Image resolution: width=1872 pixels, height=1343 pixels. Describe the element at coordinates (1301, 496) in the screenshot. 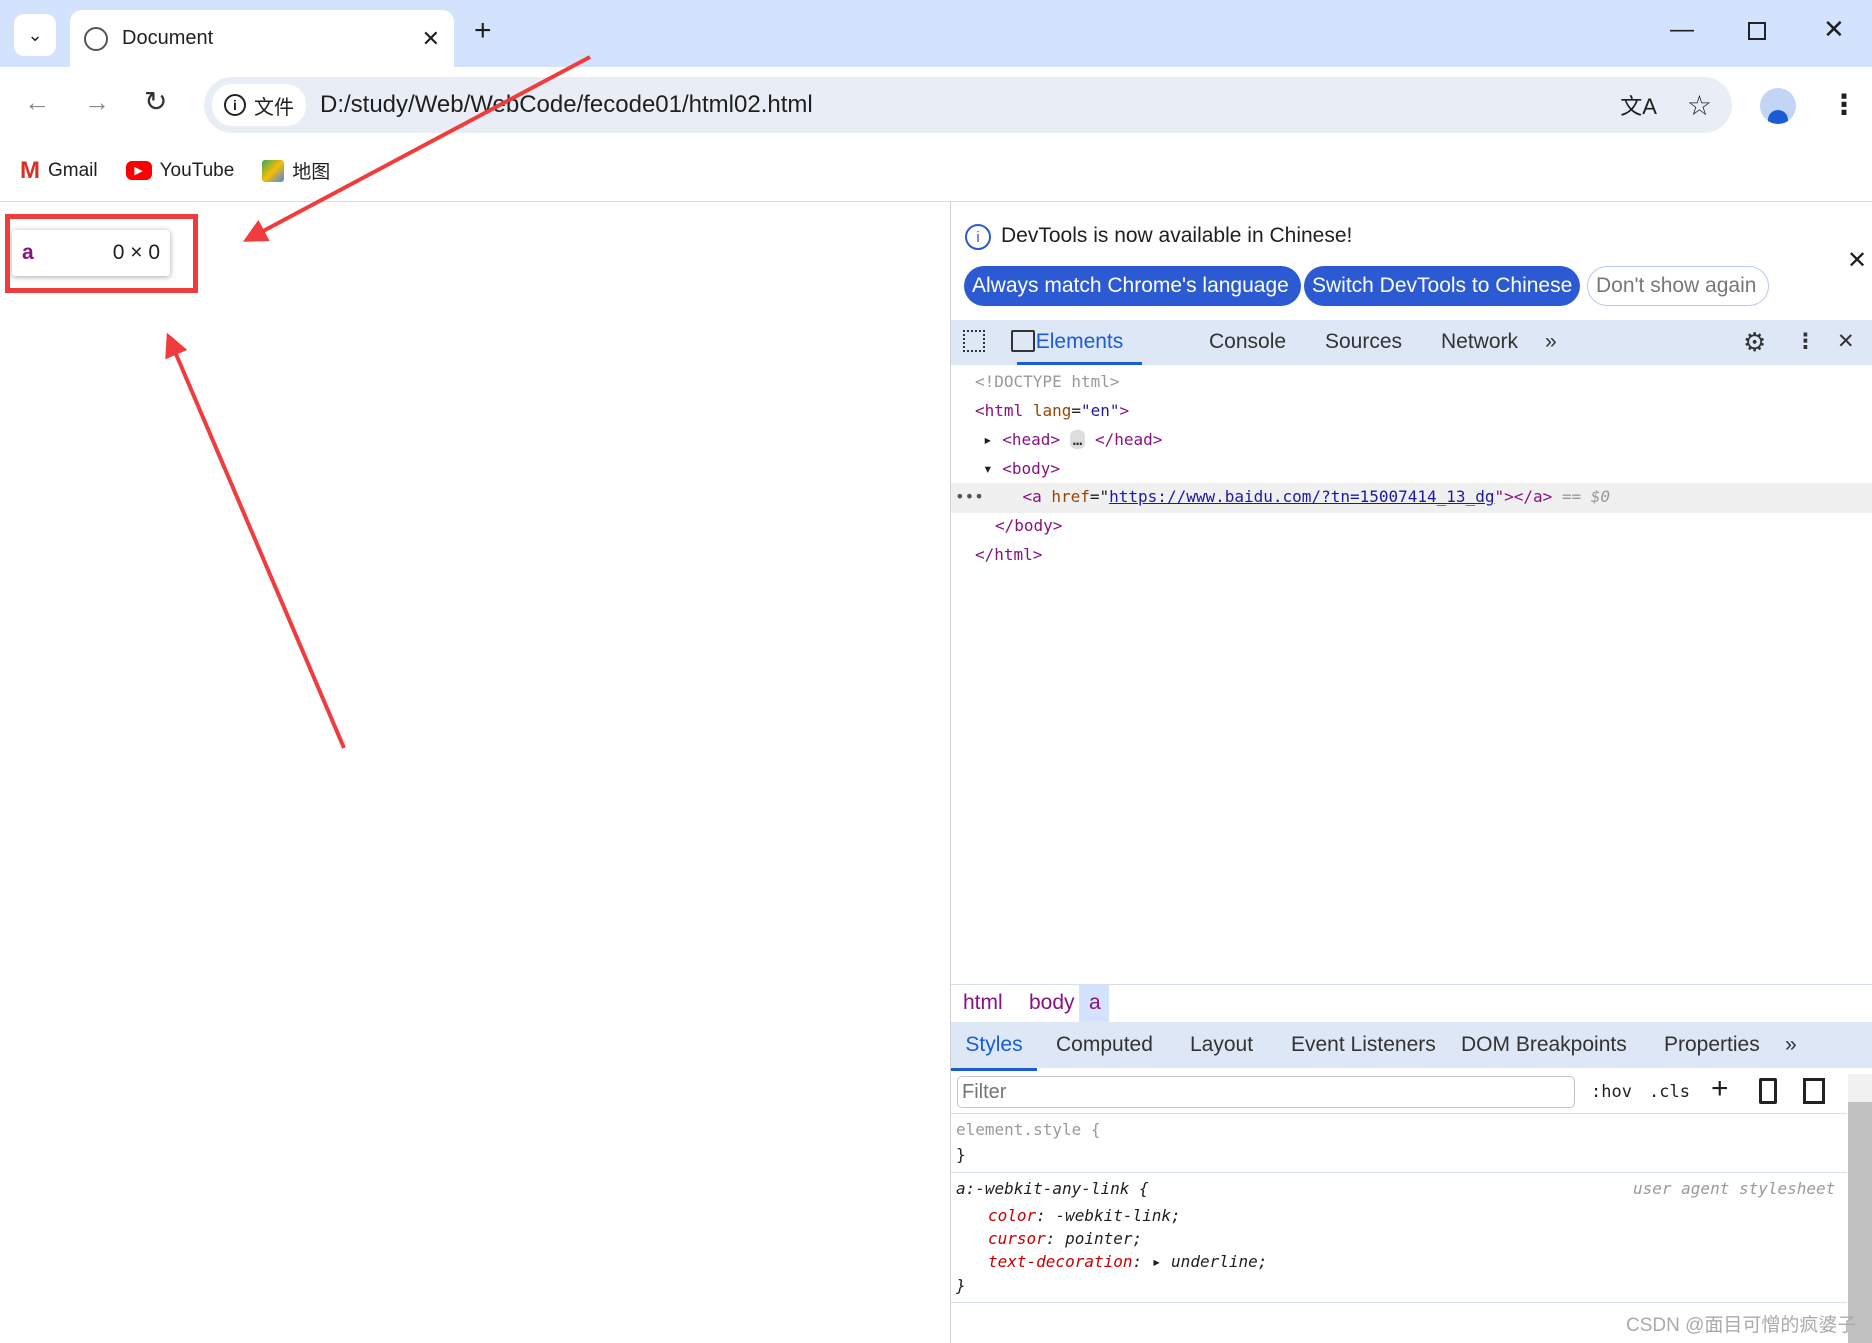

I see `href-link: https://www.baidu.com/?tn=15007414_13_dg` at that location.